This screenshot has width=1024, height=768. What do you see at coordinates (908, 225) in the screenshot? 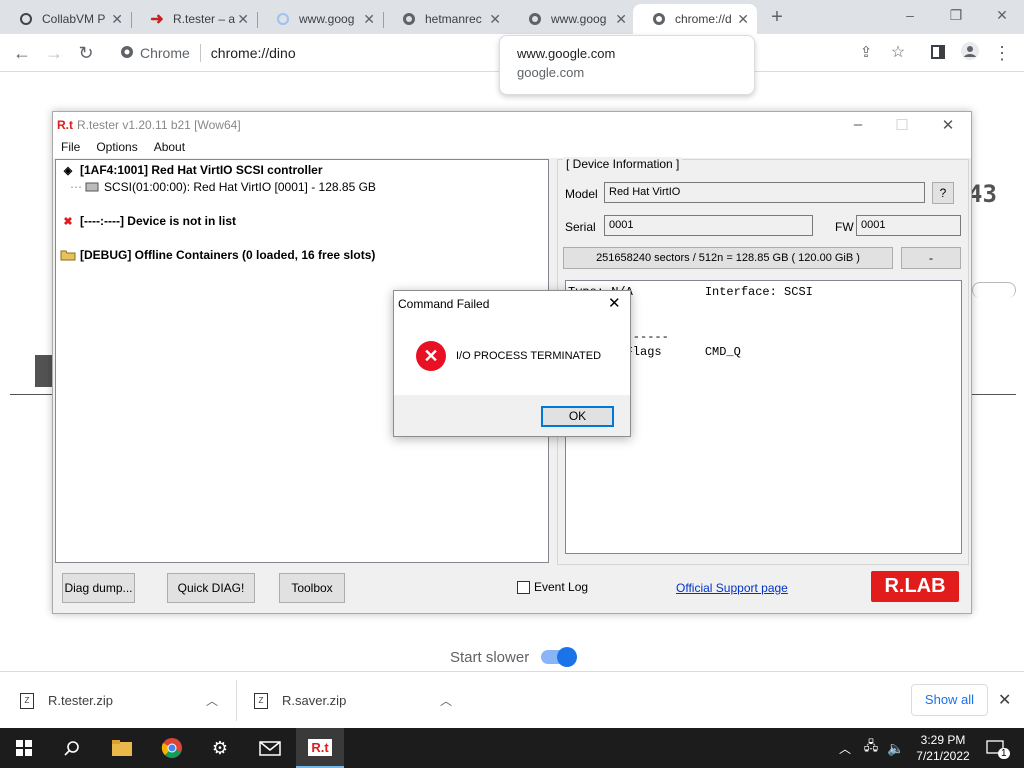
I see `fw-field: 0001` at bounding box center [908, 225].